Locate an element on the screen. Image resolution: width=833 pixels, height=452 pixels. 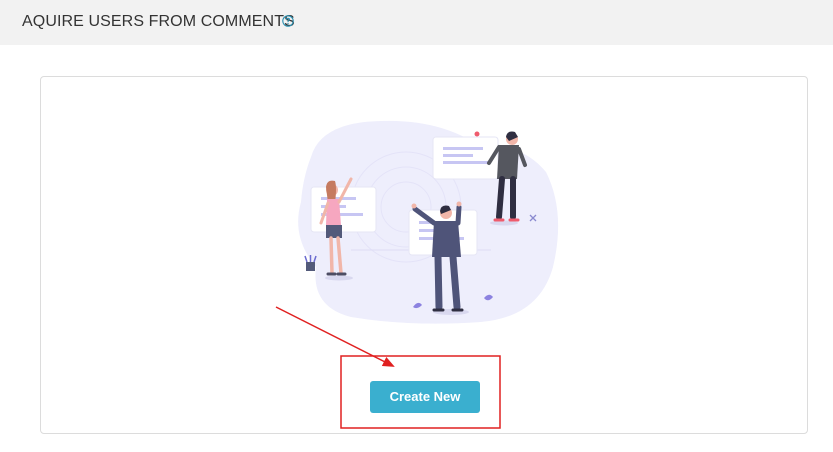
people-with-speech-bubbles-illustration is located at coordinates (428, 222).